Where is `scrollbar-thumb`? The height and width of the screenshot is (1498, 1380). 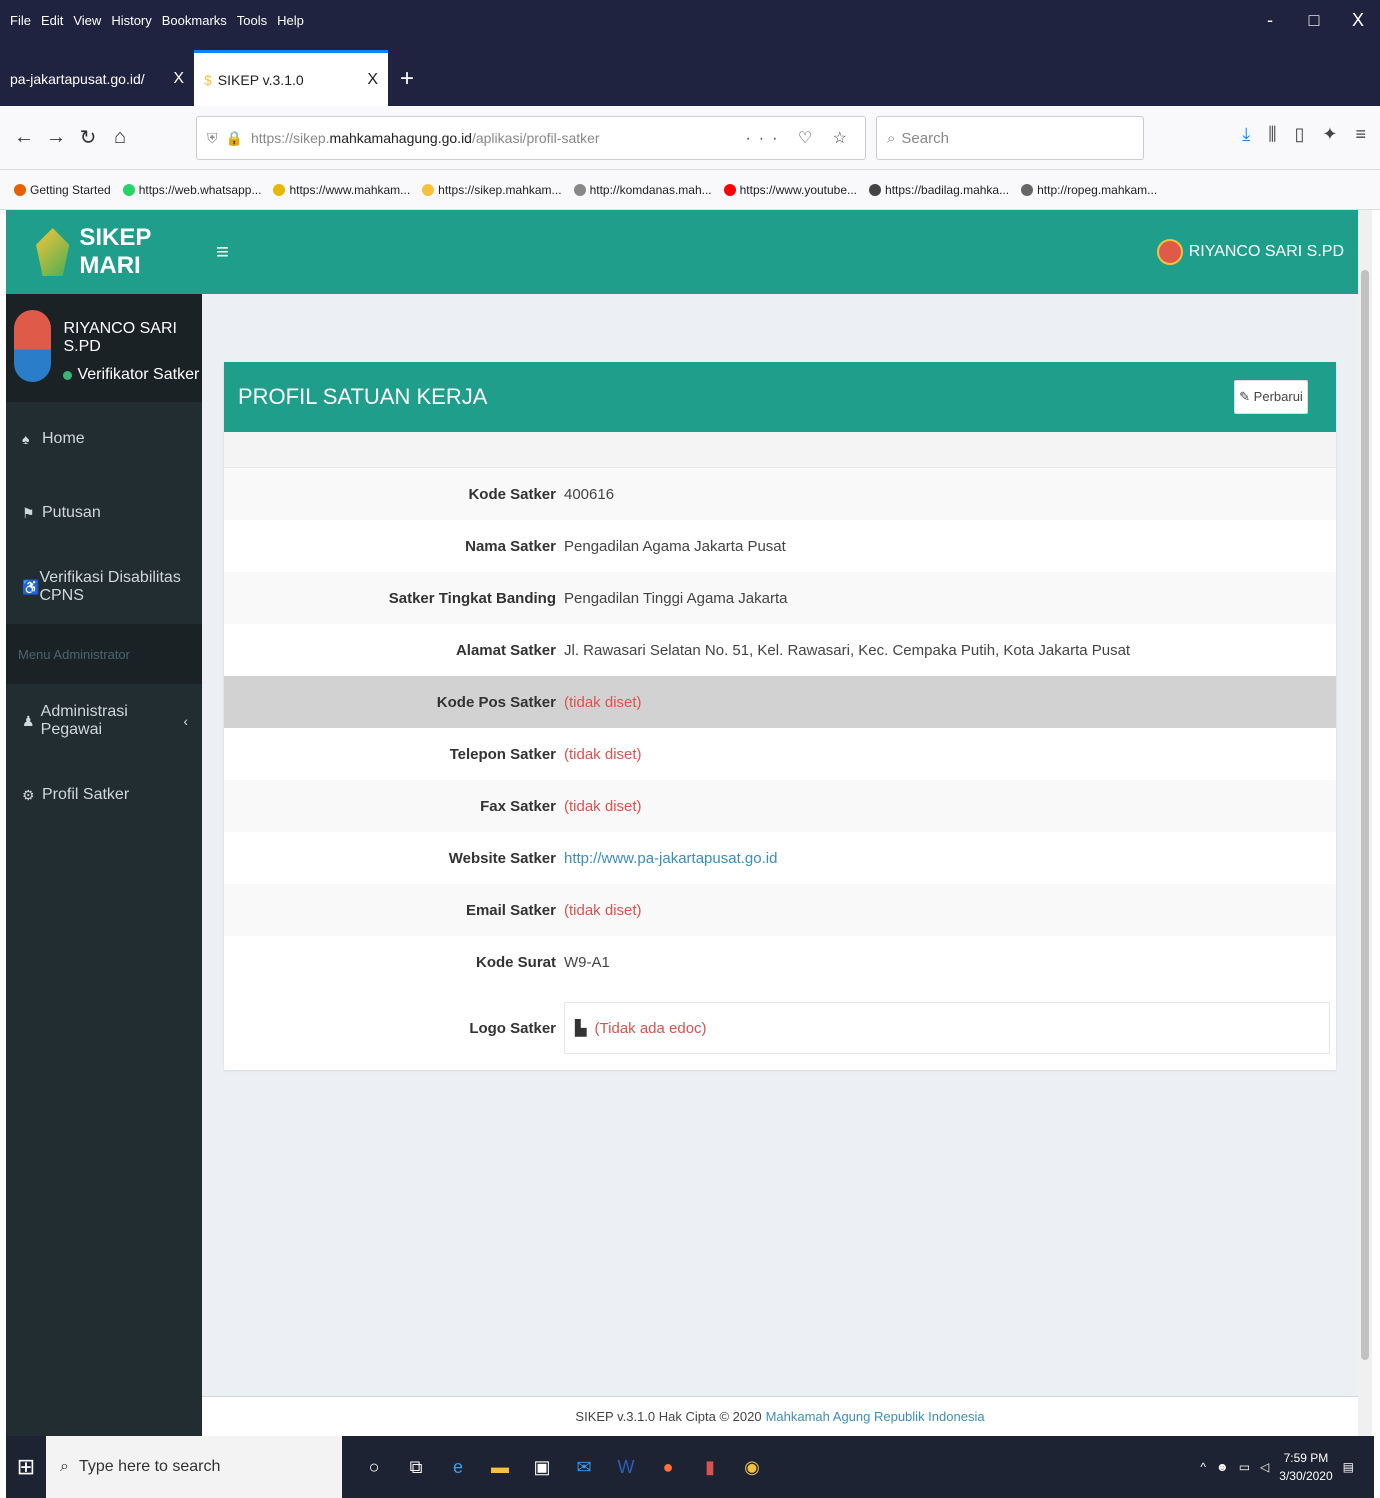
scrollbar-thumb is located at coordinates (1365, 815).